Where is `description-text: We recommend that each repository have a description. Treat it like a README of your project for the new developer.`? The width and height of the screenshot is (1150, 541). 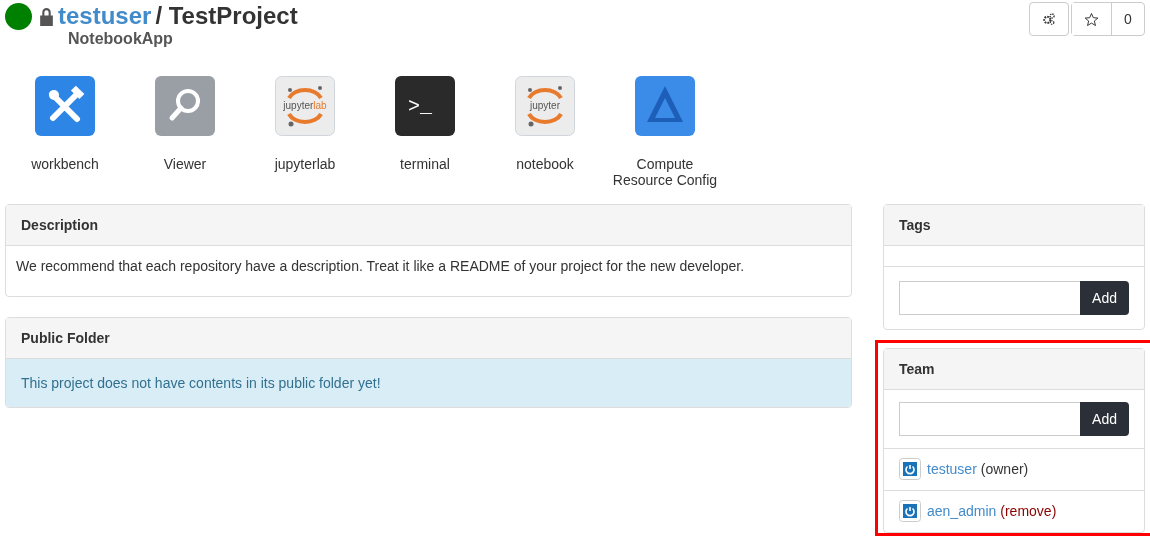 description-text: We recommend that each repository have a description. Treat it like a README of your project for the new developer. is located at coordinates (380, 266).